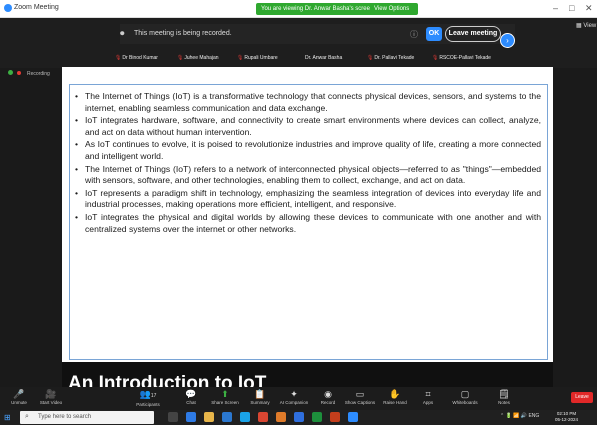  I want to click on taskbar-search-input: ⌕ Type here to search, so click(87, 417).